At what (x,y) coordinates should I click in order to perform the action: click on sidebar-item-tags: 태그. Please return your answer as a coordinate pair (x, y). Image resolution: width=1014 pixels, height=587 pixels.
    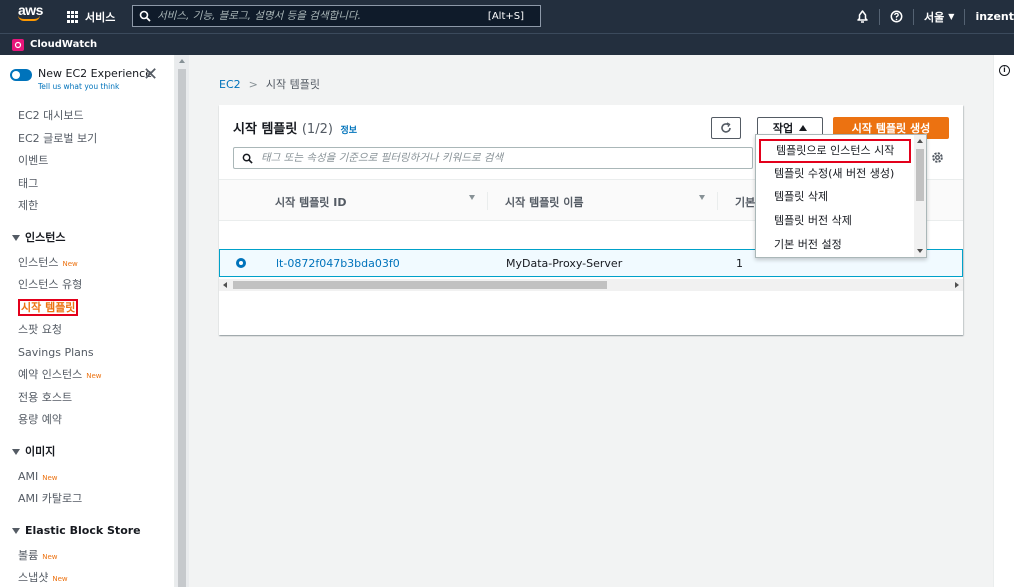
    Looking at the image, I should click on (87, 184).